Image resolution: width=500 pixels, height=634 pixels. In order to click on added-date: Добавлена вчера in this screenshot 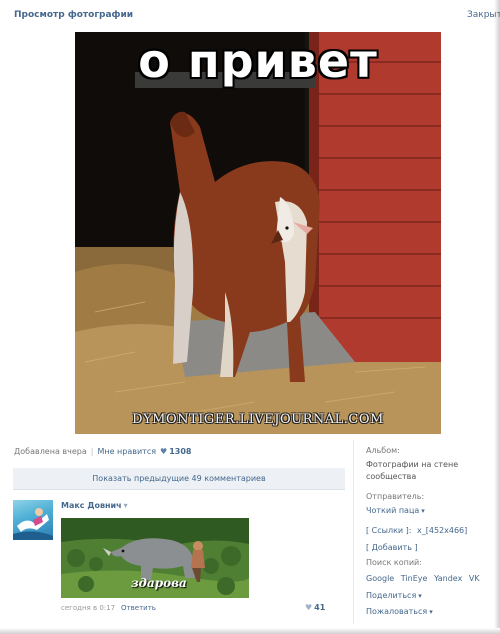, I will do `click(50, 451)`.